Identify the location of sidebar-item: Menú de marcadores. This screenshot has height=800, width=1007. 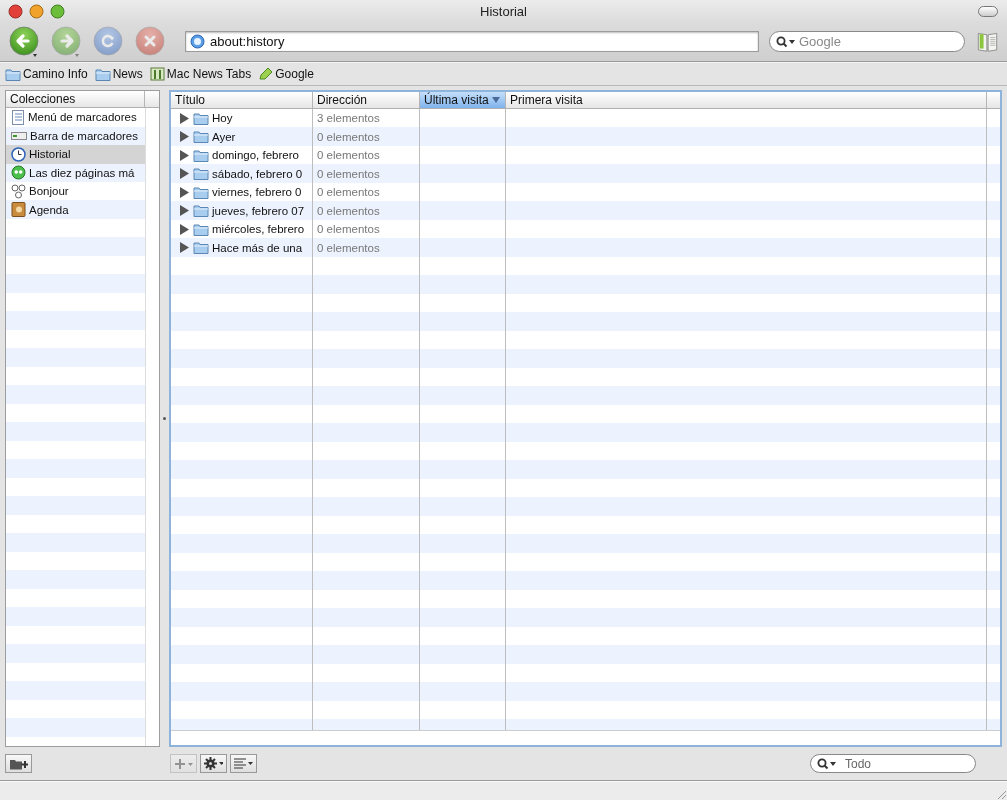
(75, 117).